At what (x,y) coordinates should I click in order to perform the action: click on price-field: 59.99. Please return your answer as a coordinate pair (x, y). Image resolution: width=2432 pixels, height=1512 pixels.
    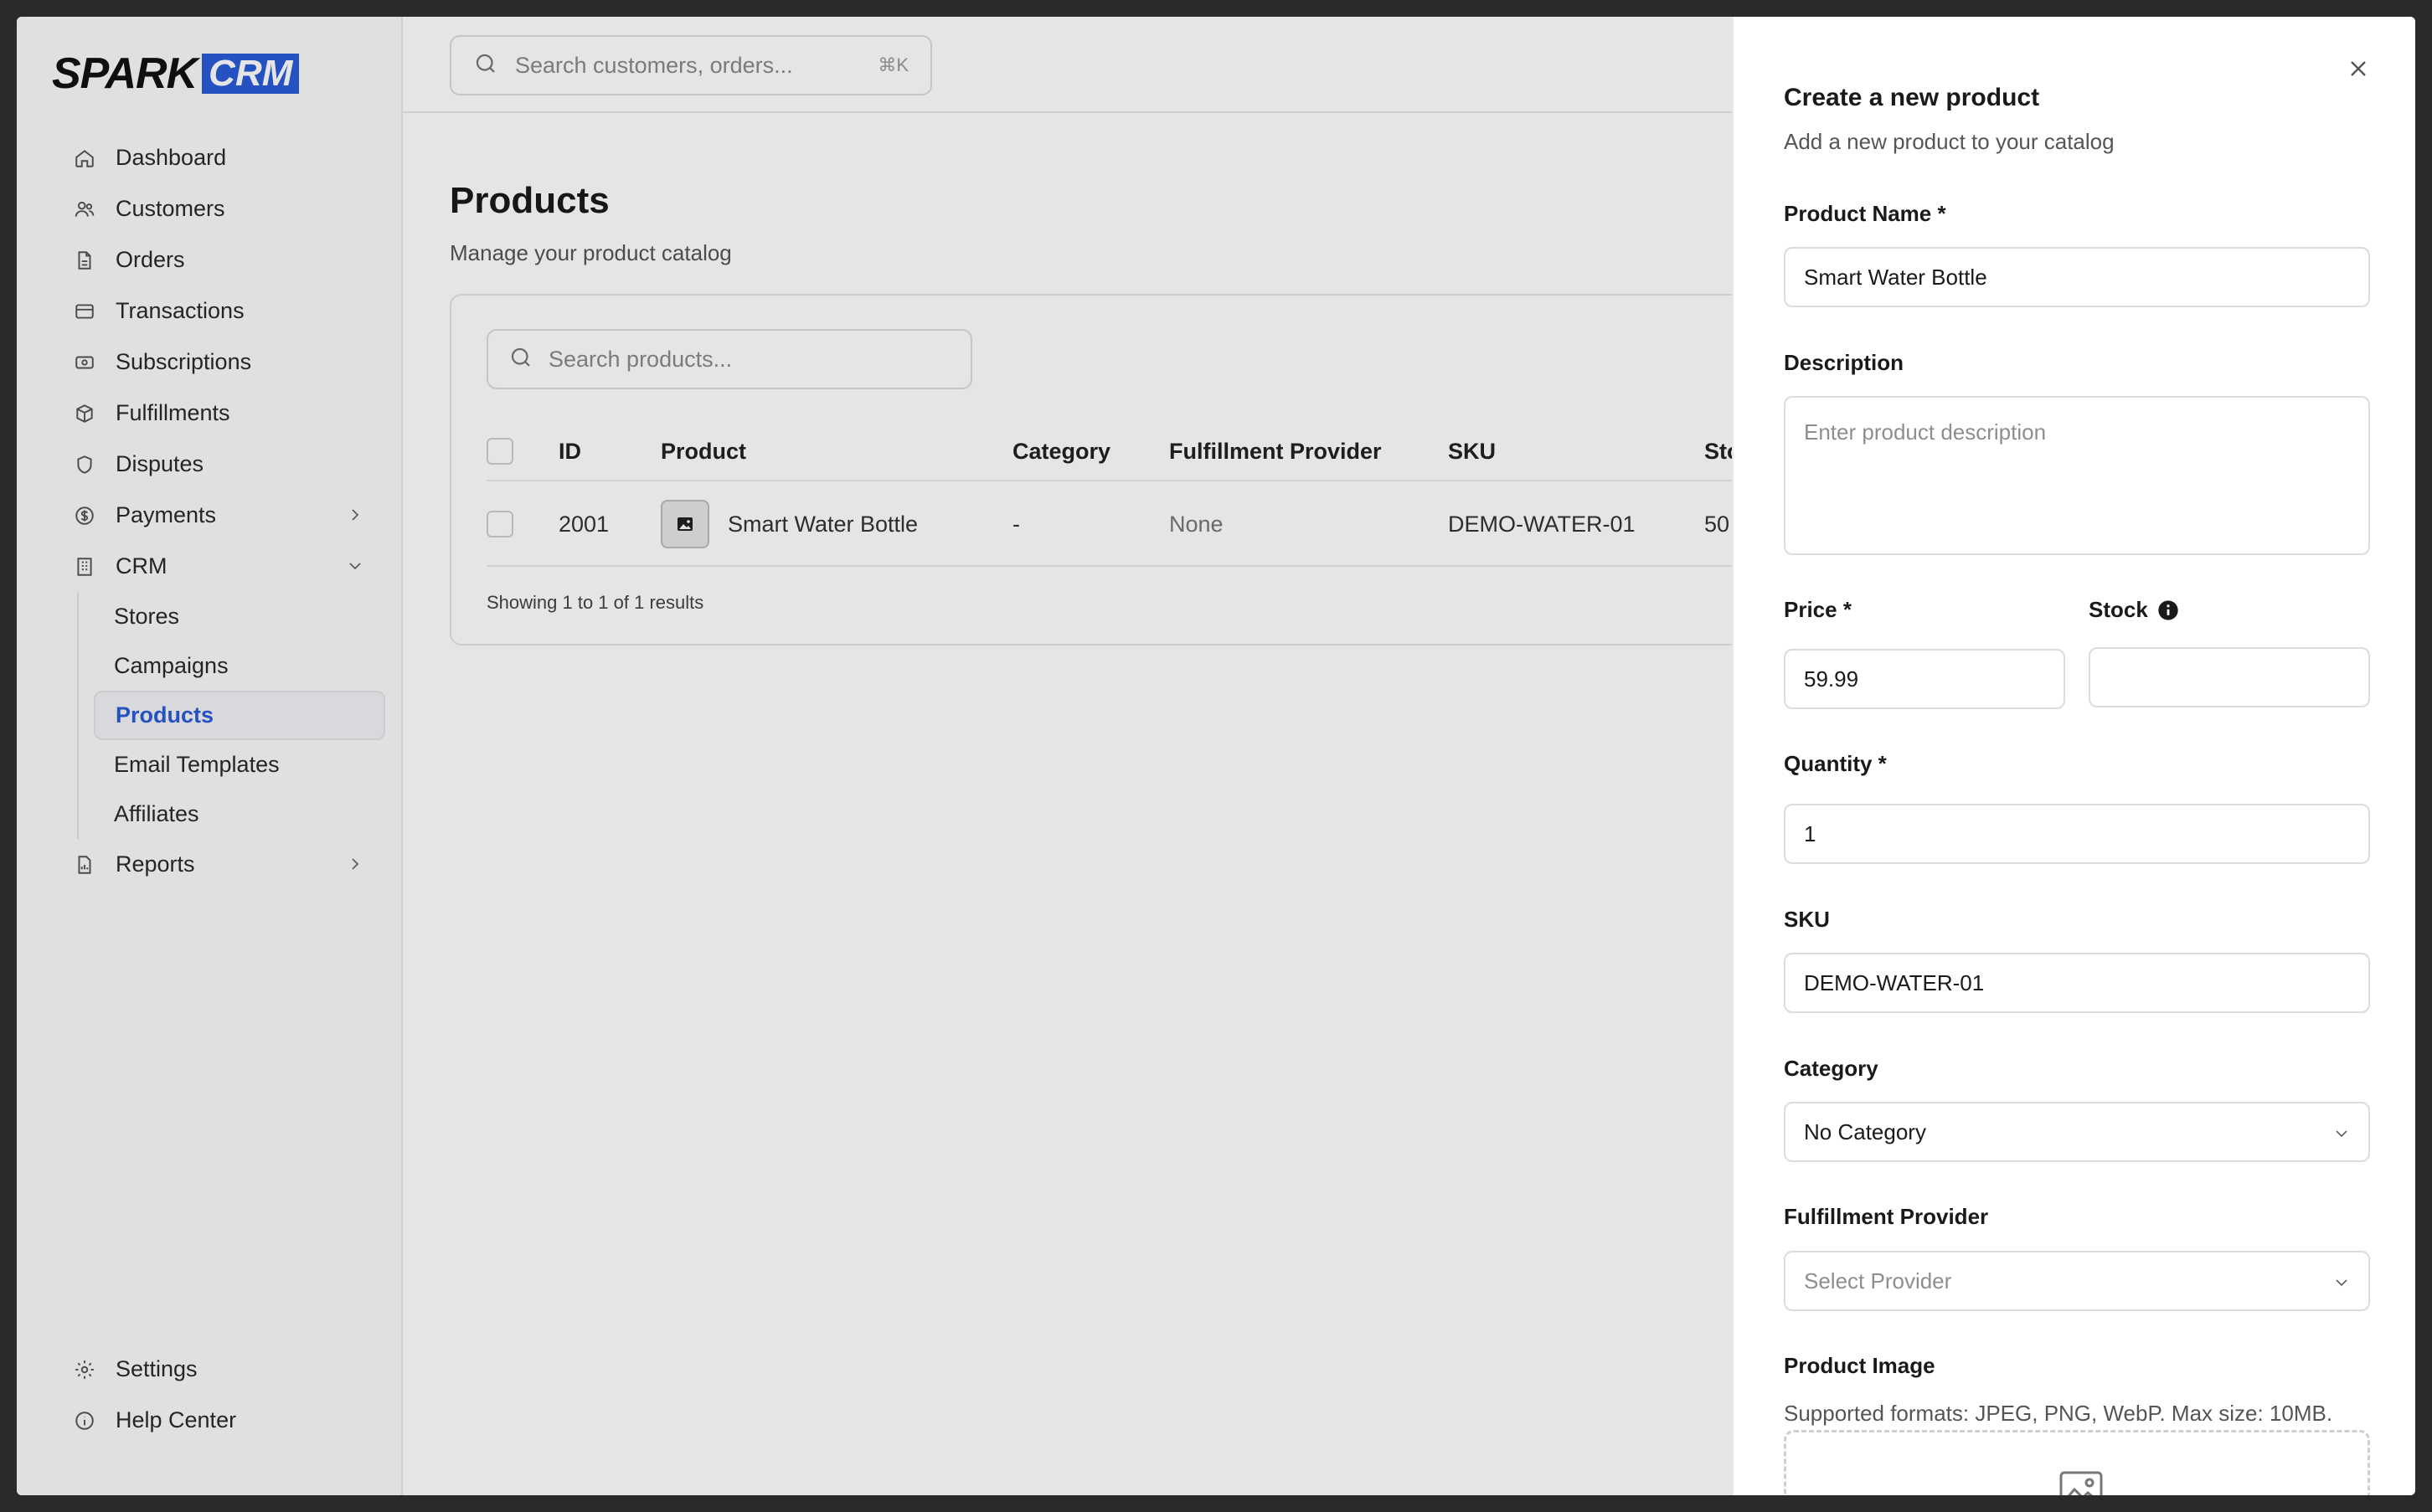
    Looking at the image, I should click on (1924, 679).